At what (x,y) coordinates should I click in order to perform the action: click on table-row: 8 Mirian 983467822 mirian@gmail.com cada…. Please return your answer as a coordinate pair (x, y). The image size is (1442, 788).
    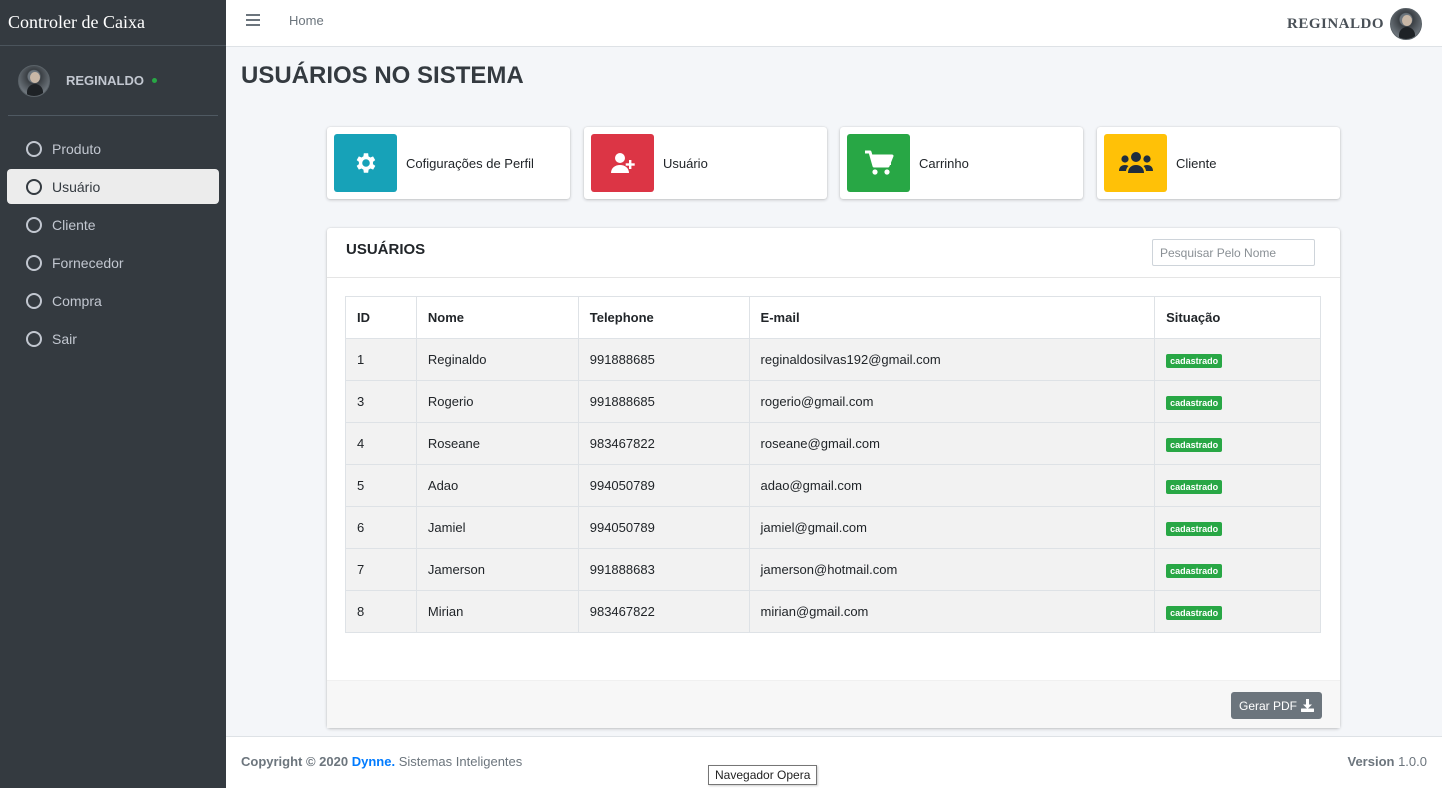
    Looking at the image, I should click on (833, 611).